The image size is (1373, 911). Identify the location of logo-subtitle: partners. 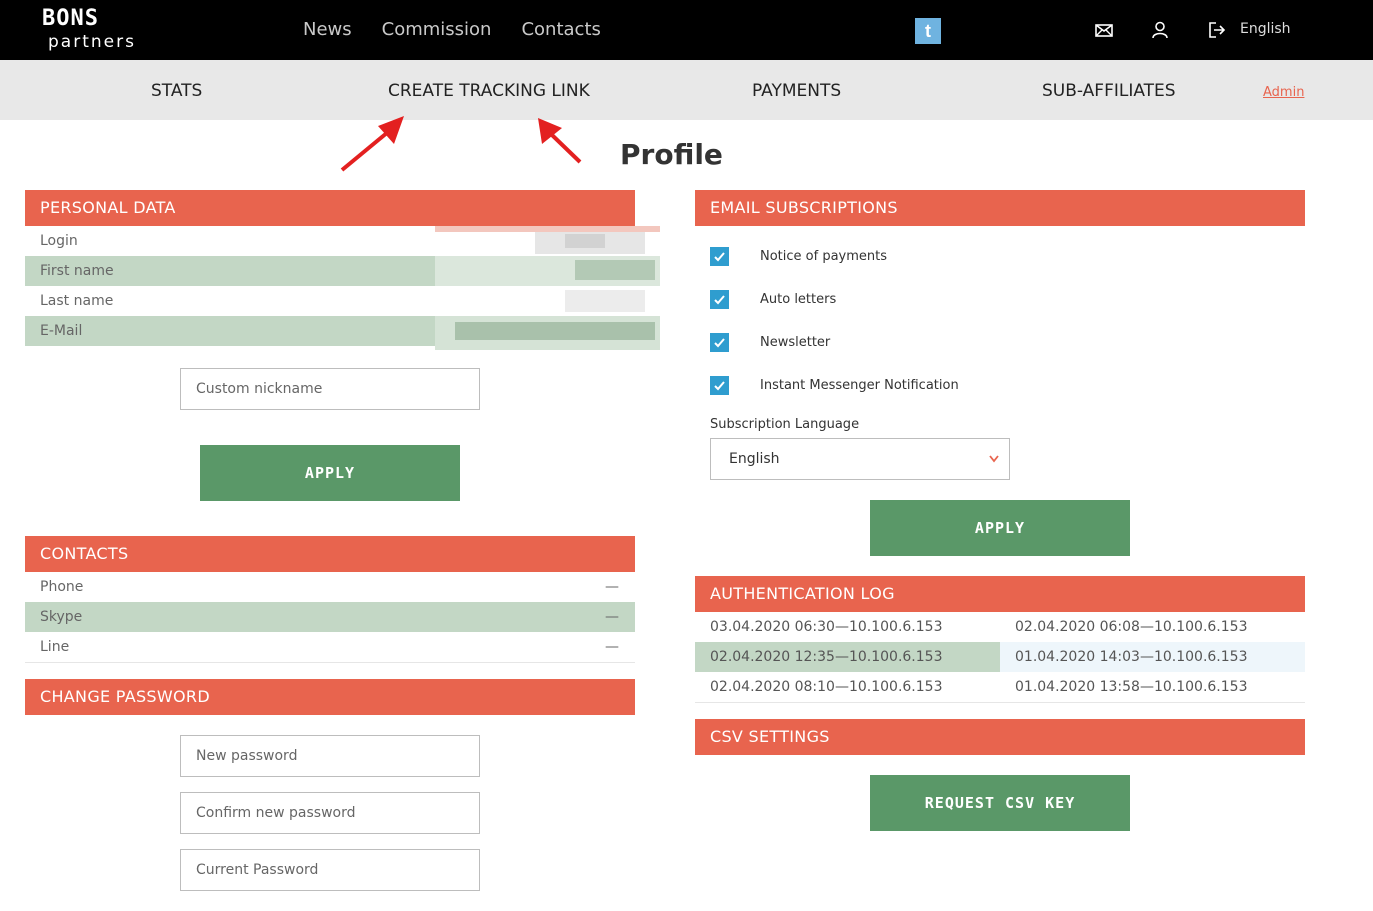
(92, 42).